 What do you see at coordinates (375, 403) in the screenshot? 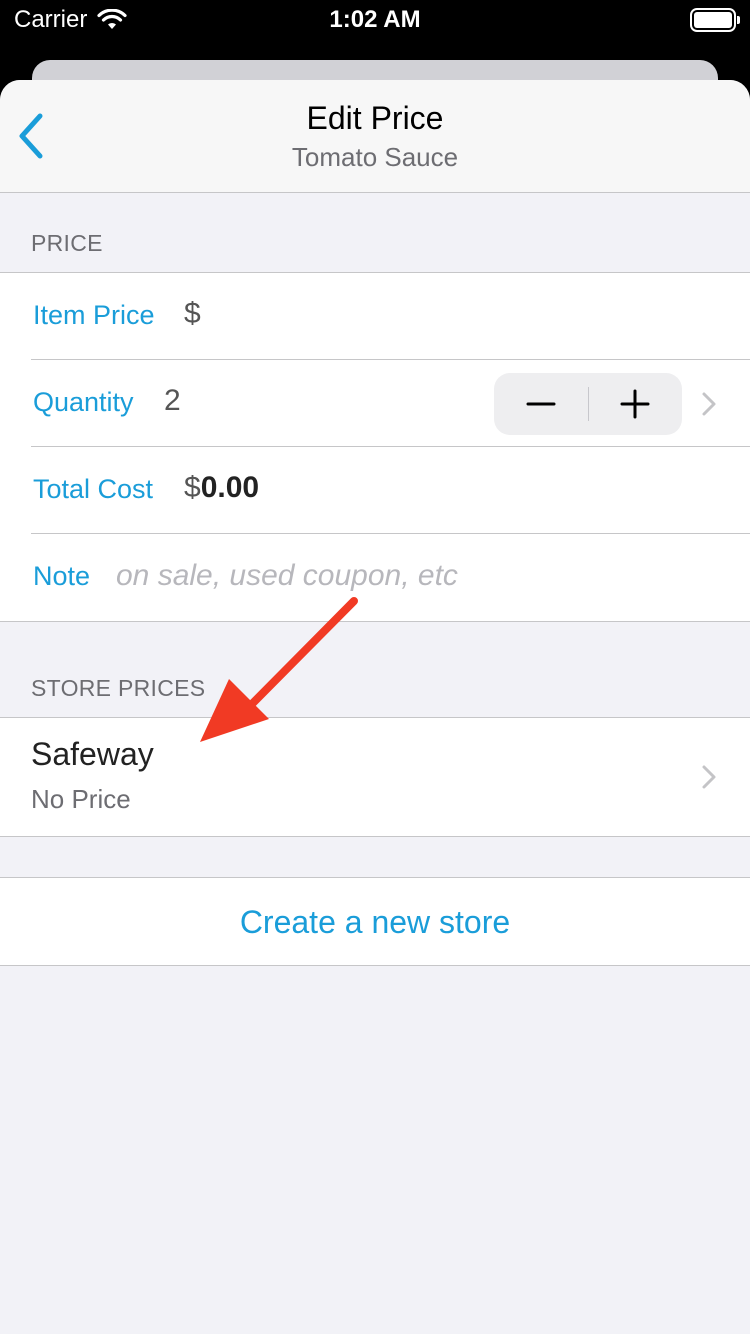
I see `quantity-row: Quantity 2` at bounding box center [375, 403].